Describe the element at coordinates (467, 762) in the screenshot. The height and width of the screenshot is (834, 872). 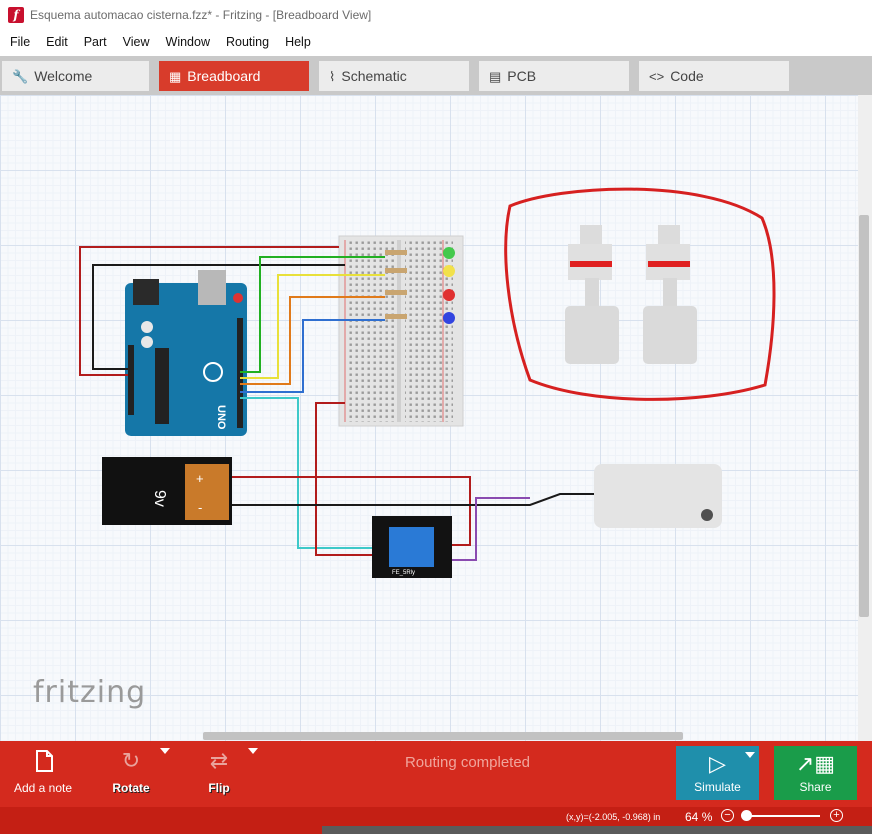
I see `routing-status: Routing completed` at that location.